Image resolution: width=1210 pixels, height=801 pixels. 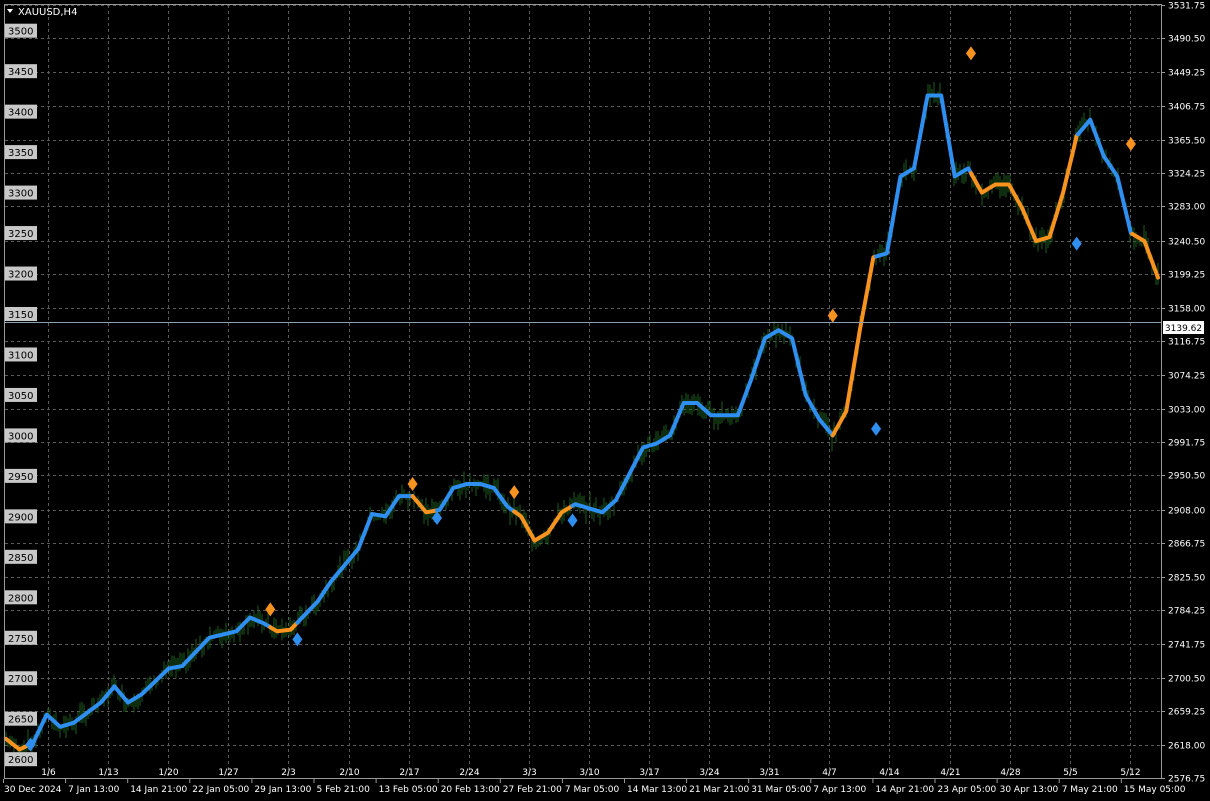 What do you see at coordinates (288, 773) in the screenshot?
I see `week-label: 2/3` at bounding box center [288, 773].